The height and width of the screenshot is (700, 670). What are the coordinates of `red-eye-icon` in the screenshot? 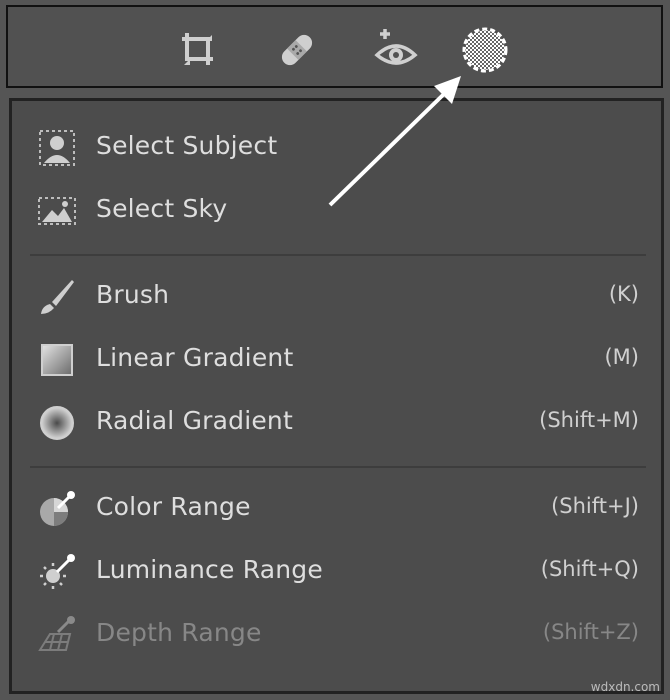 It's located at (396, 47).